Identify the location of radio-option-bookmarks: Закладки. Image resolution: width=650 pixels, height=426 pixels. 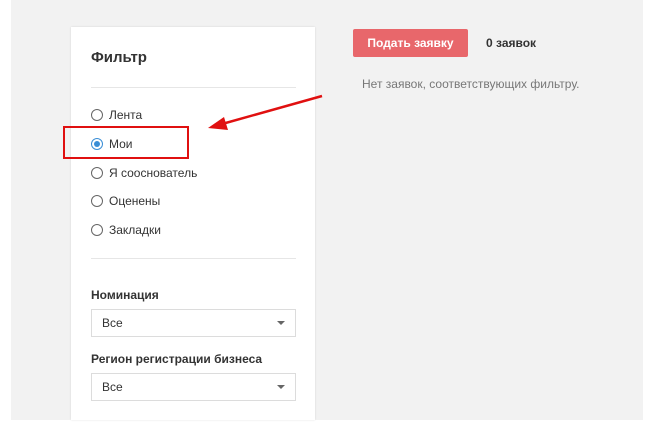
(126, 230).